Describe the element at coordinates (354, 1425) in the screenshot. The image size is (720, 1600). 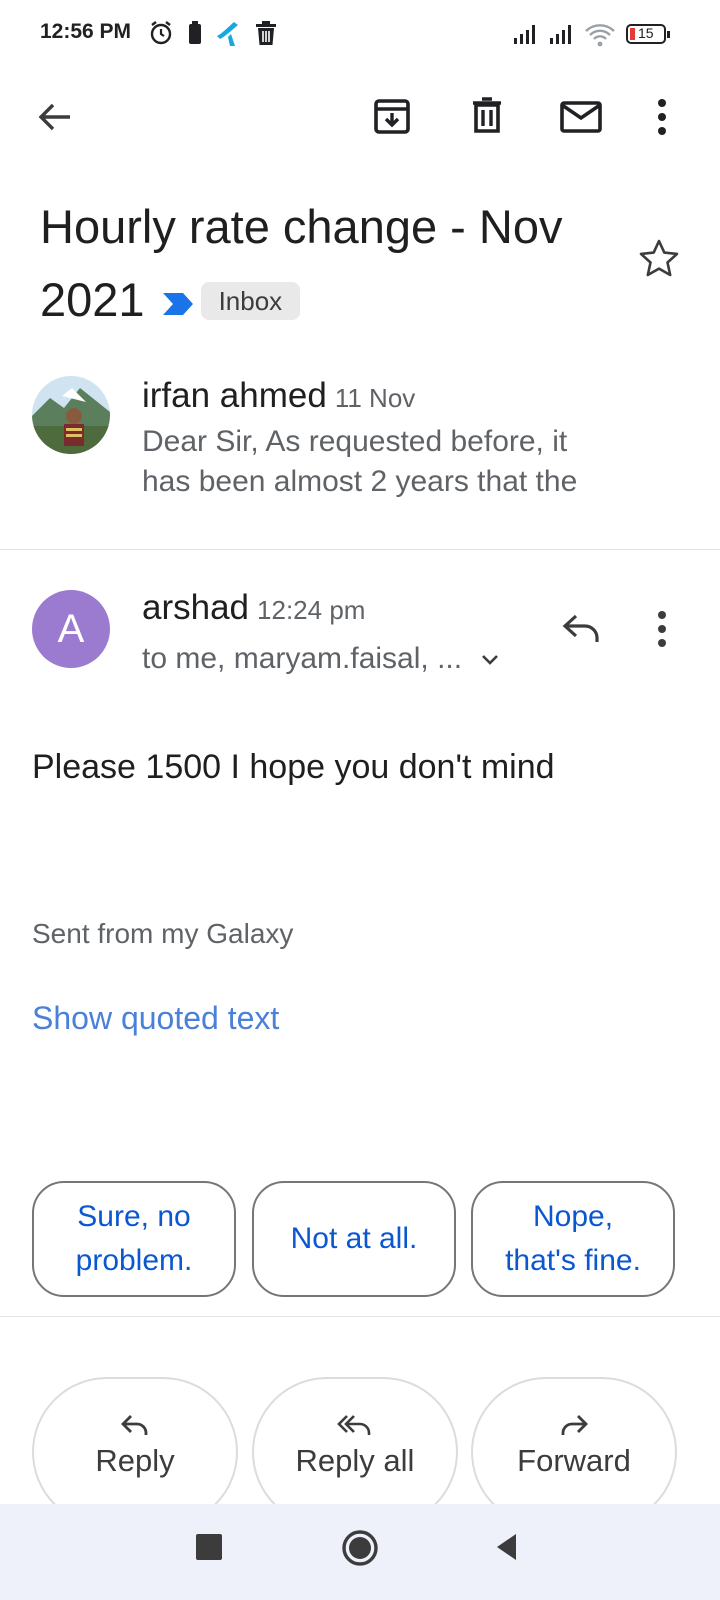
I see `reply-all-icon` at that location.